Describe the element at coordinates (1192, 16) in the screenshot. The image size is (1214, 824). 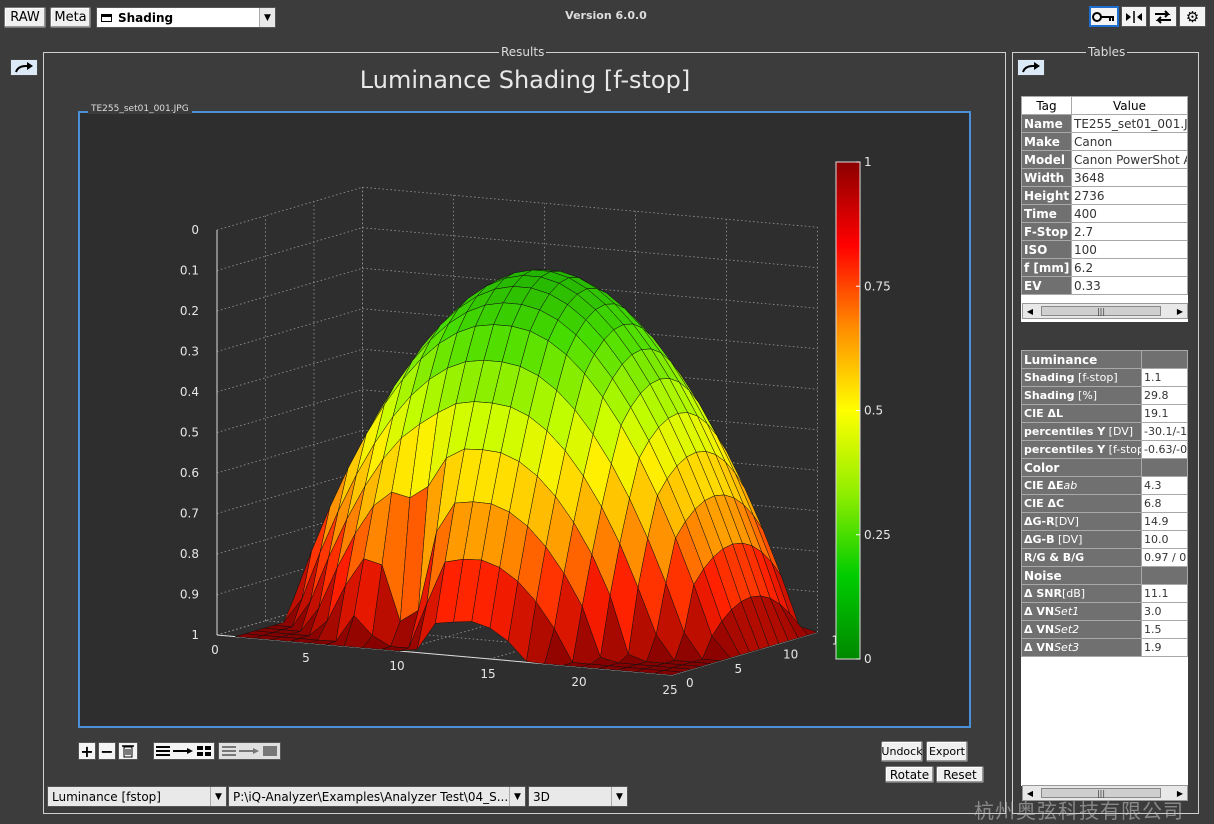
I see `gear-icon: ⚙` at that location.